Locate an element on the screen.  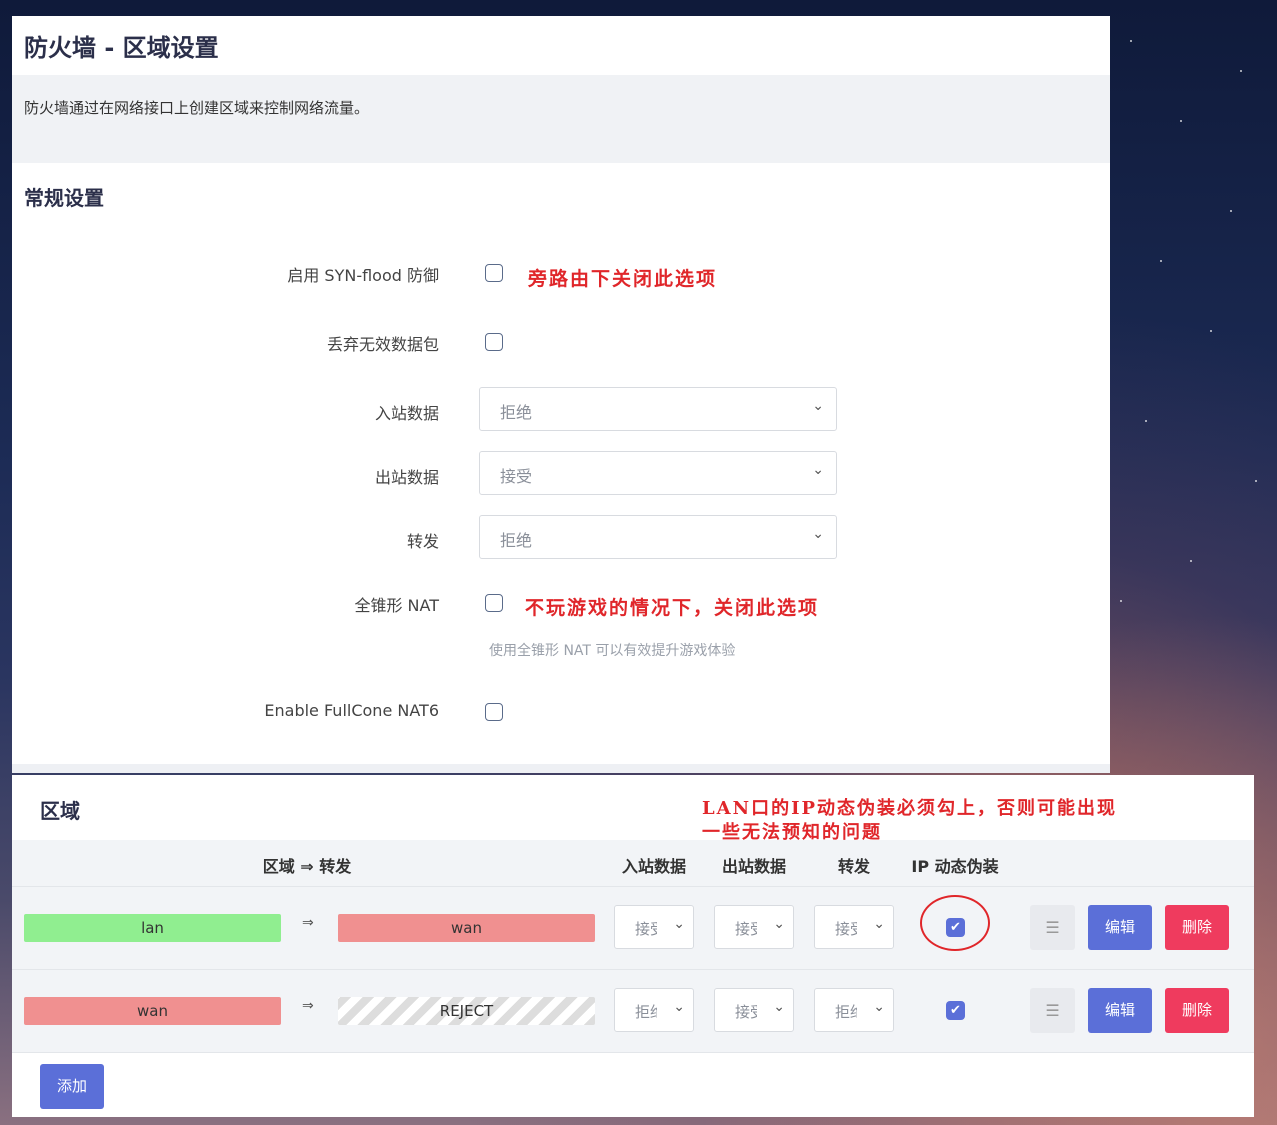
fullcone-annotation: 不玩游戏的情况下，关闭此选项 is located at coordinates (672, 608).